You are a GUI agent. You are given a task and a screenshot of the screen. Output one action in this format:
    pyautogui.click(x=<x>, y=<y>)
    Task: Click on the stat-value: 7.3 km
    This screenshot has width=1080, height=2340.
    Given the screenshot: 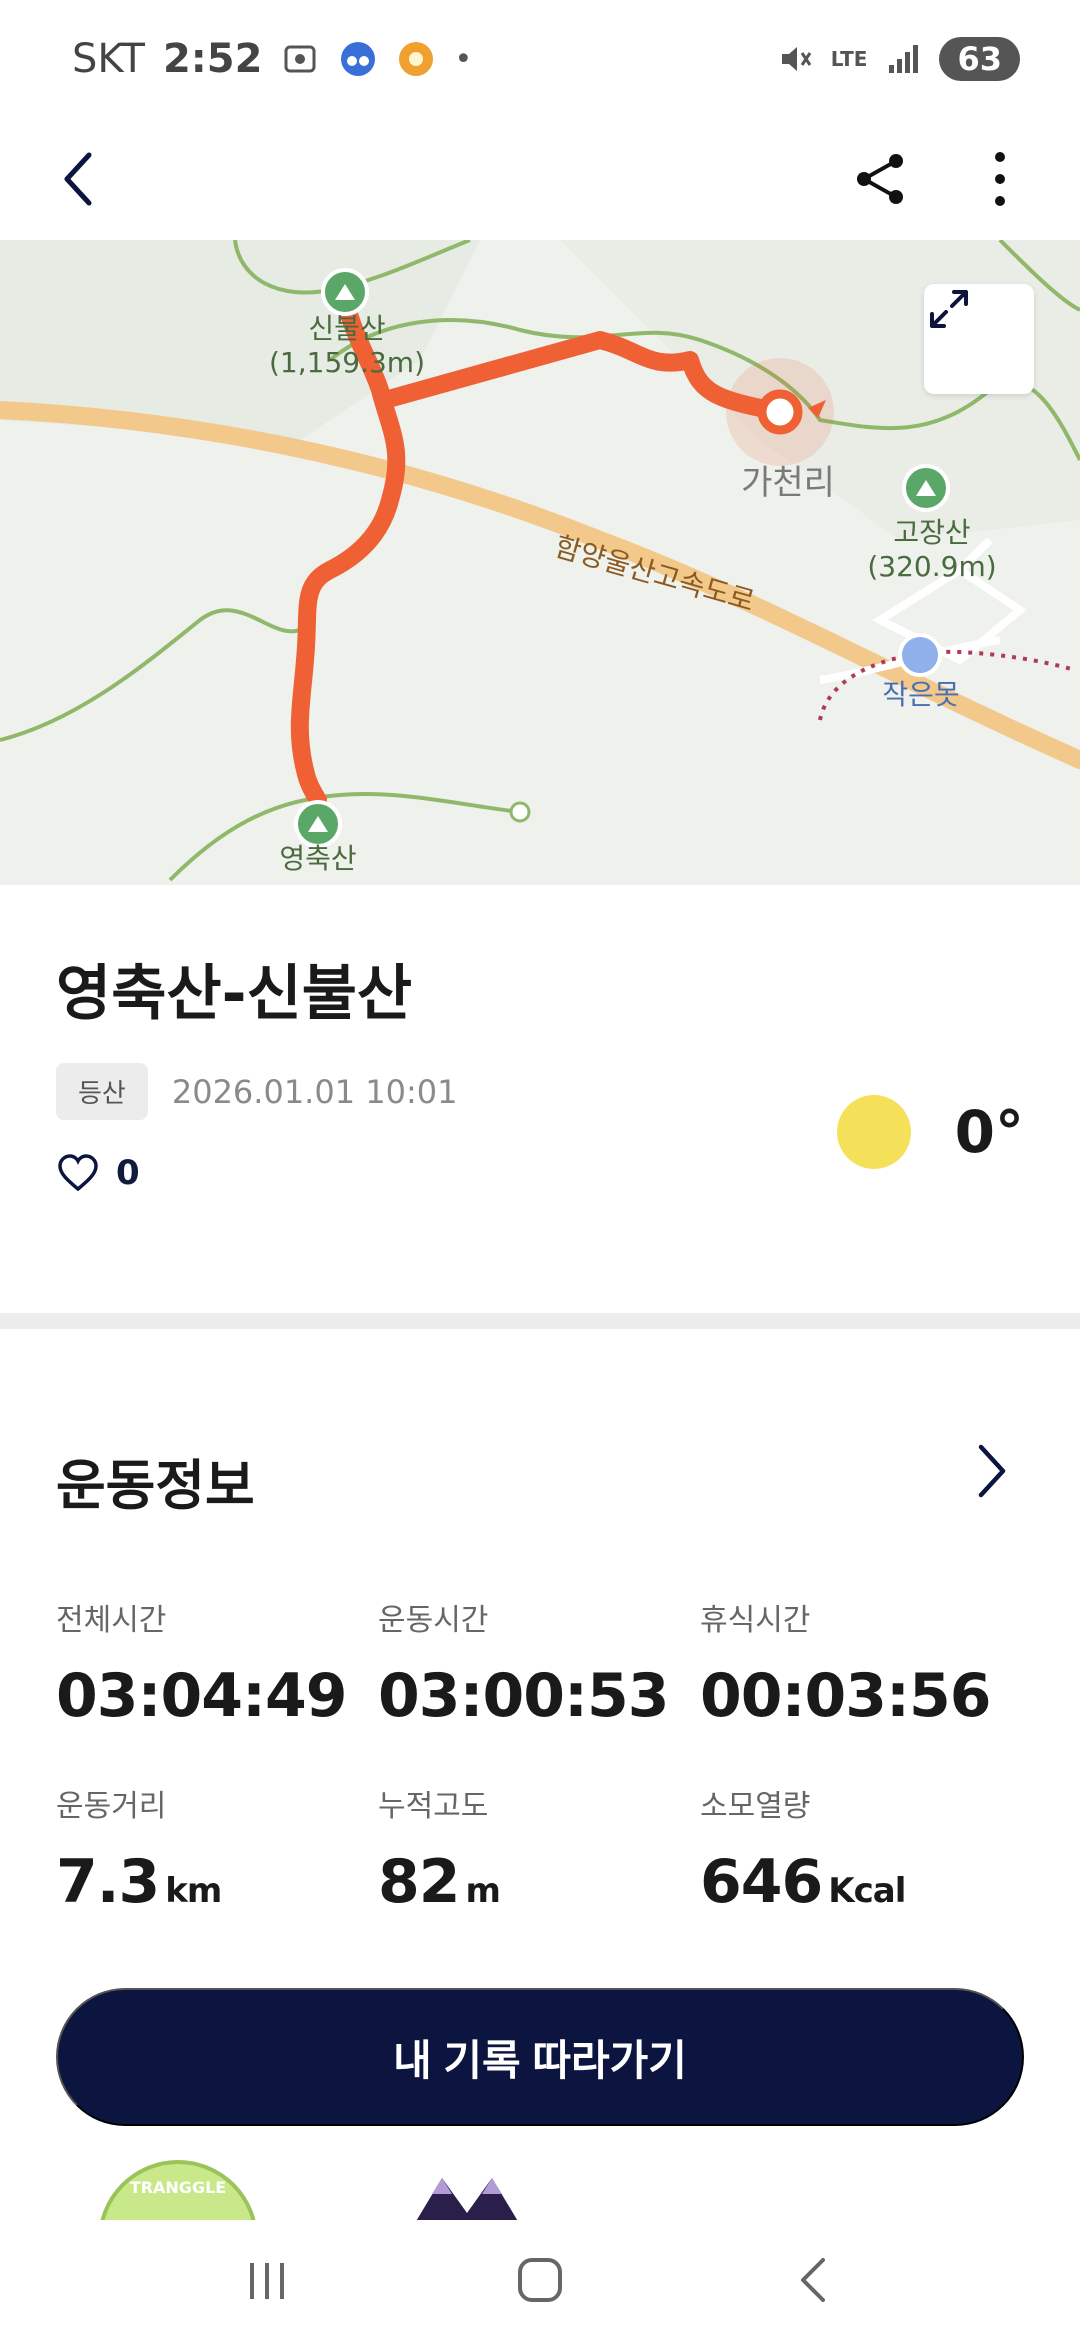 What is the action you would take?
    pyautogui.click(x=216, y=1882)
    